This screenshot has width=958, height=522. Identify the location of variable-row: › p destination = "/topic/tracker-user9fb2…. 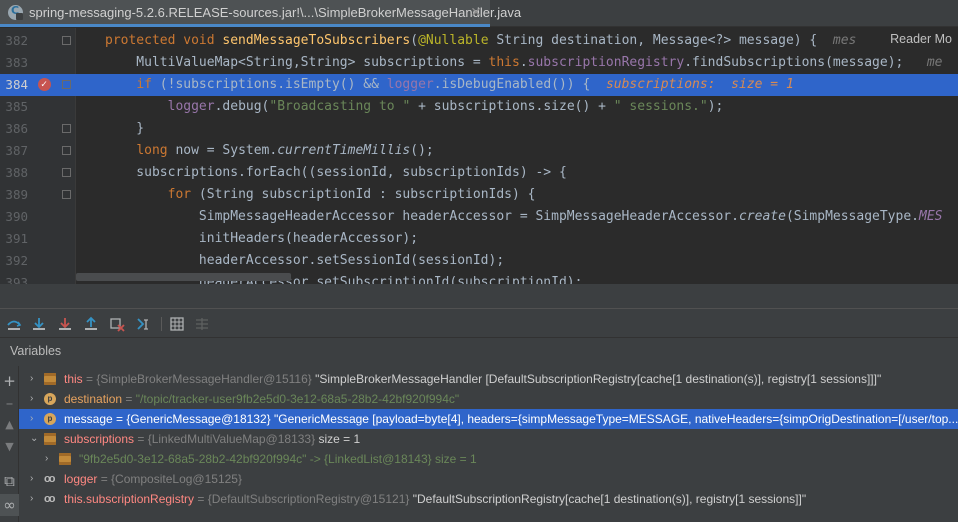
(488, 399).